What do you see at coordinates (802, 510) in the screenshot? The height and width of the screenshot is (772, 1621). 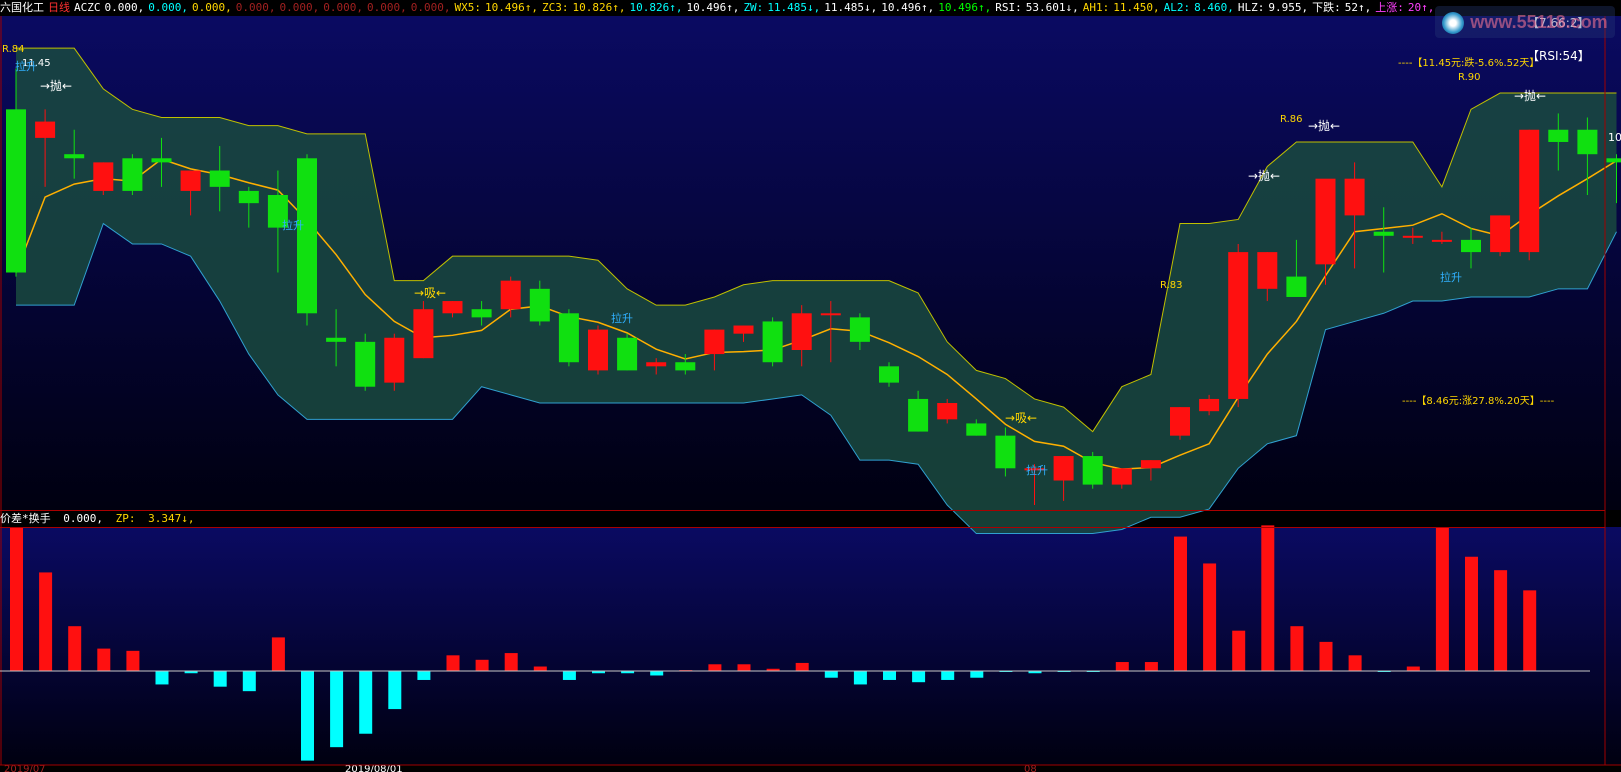 I see `panel-divider` at bounding box center [802, 510].